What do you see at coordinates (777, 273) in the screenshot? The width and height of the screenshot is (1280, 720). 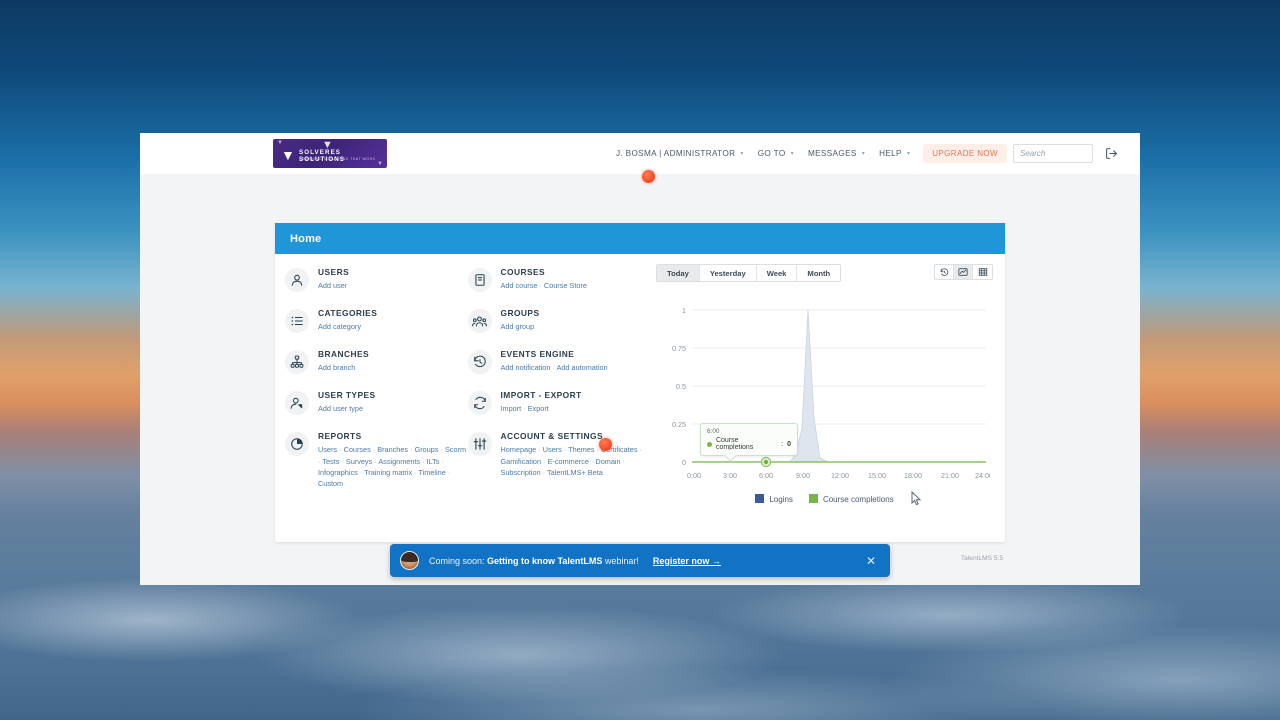 I see `range-week-button: Week` at bounding box center [777, 273].